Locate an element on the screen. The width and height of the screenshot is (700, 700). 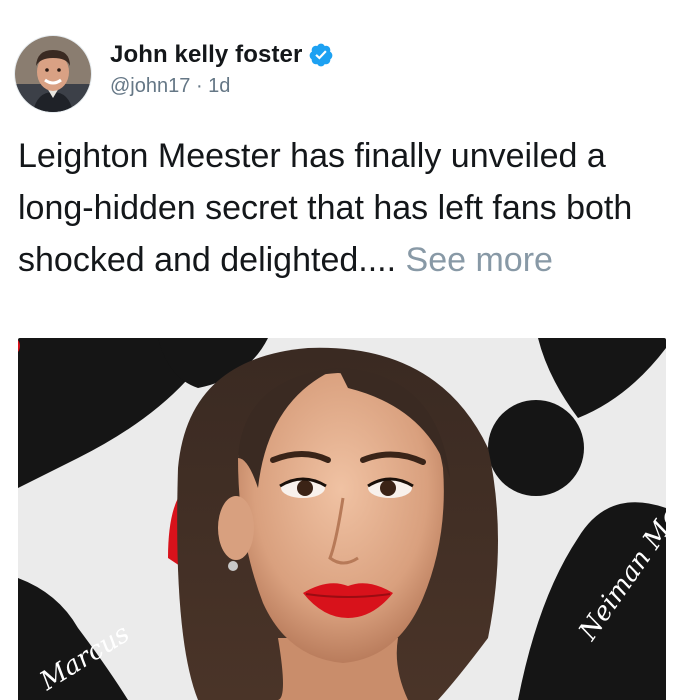
author-handle: @john17 is located at coordinates (150, 86).